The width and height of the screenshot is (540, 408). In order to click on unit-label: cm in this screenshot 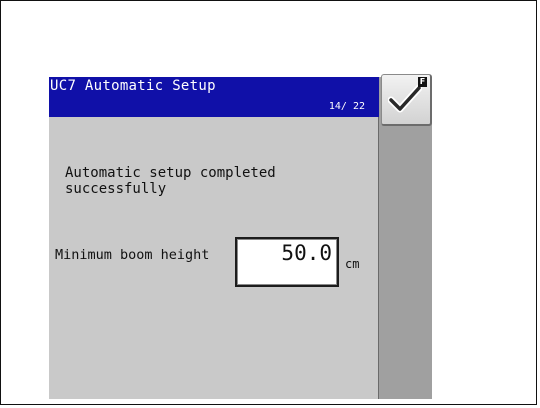, I will do `click(352, 264)`.